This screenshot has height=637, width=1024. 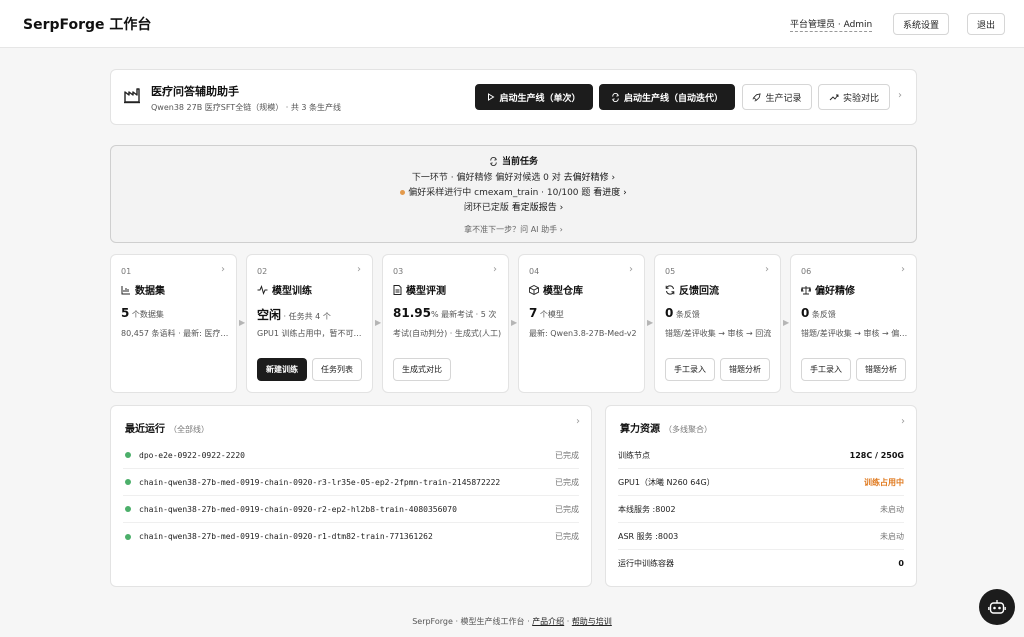 What do you see at coordinates (534, 289) in the screenshot?
I see `package-icon` at bounding box center [534, 289].